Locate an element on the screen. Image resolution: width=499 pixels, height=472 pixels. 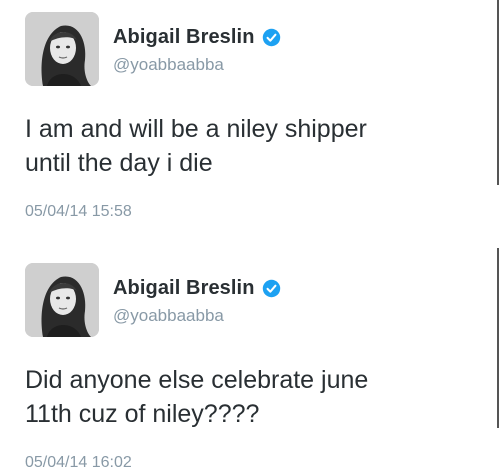
tweet-text-line: until the day i die is located at coordinates (119, 163).